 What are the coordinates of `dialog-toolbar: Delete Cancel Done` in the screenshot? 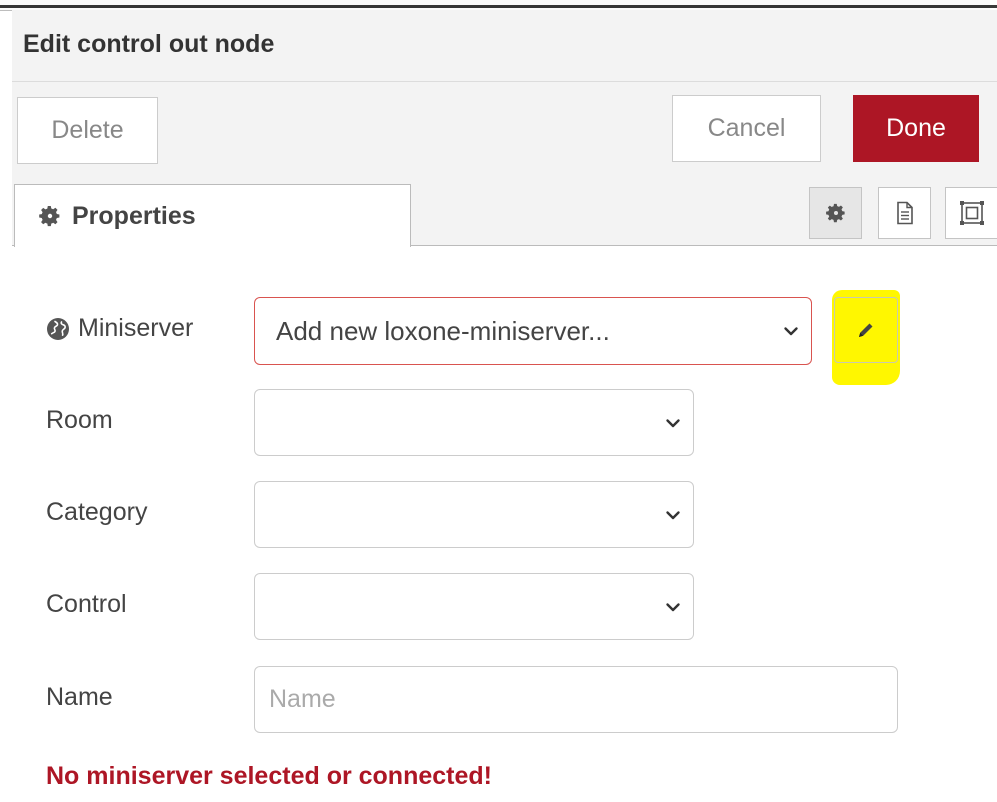 It's located at (504, 130).